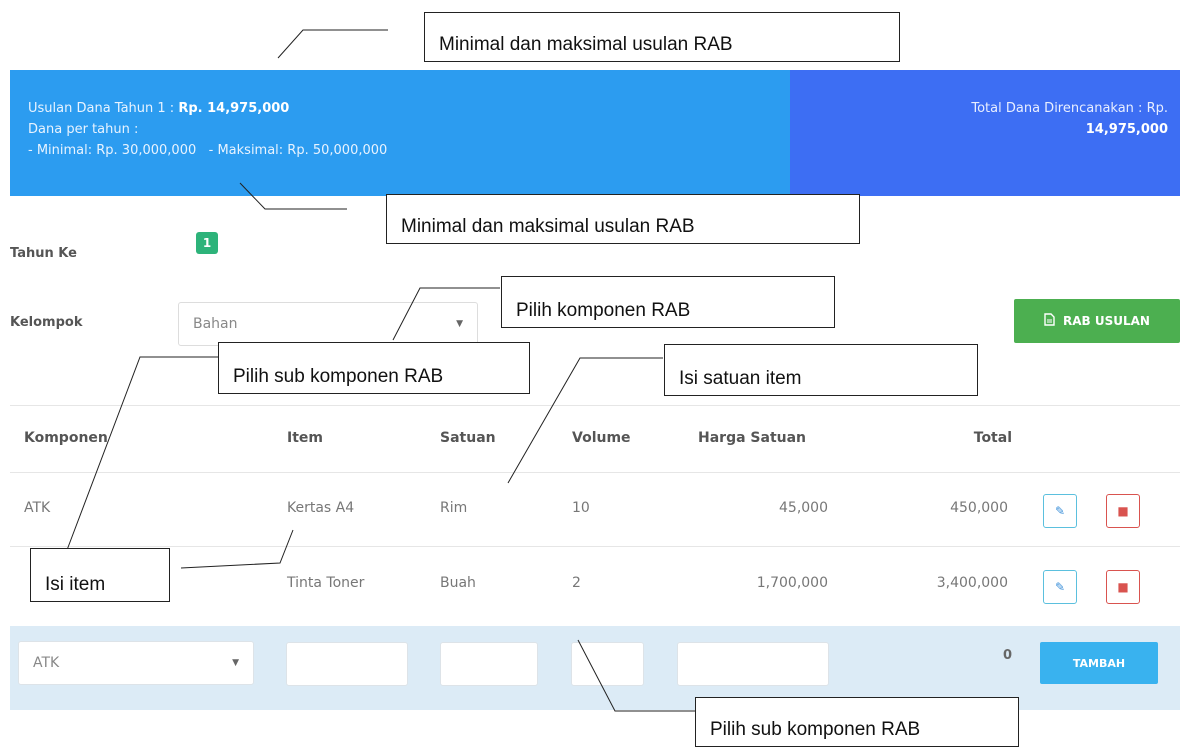 This screenshot has height=747, width=1180. What do you see at coordinates (326, 583) in the screenshot?
I see `cell-item: Tinta Toner` at bounding box center [326, 583].